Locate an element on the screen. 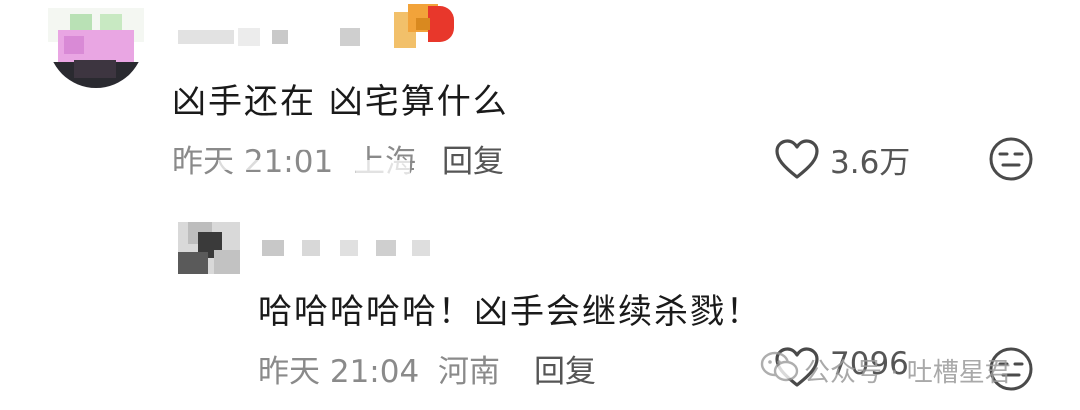 The width and height of the screenshot is (1080, 410). reply-button: 回复 is located at coordinates (473, 158).